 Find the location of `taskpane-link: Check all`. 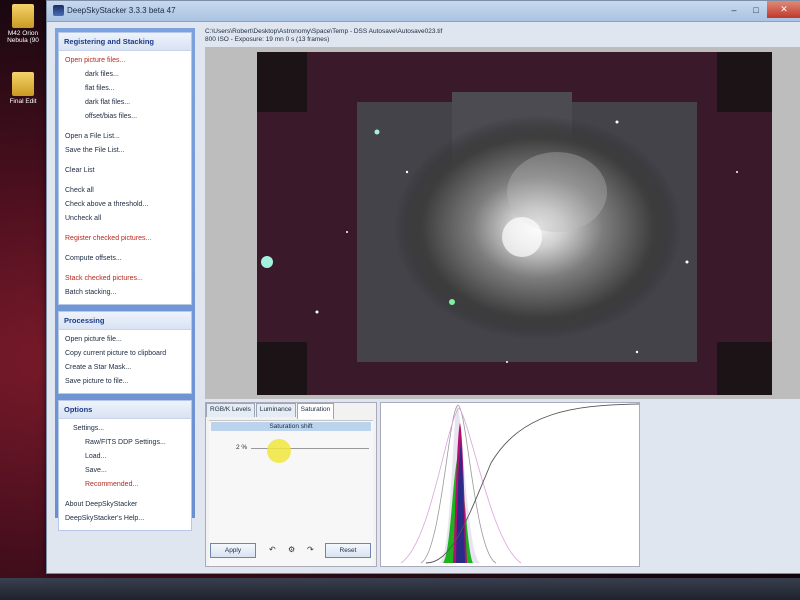

taskpane-link: Check all is located at coordinates (125, 191).